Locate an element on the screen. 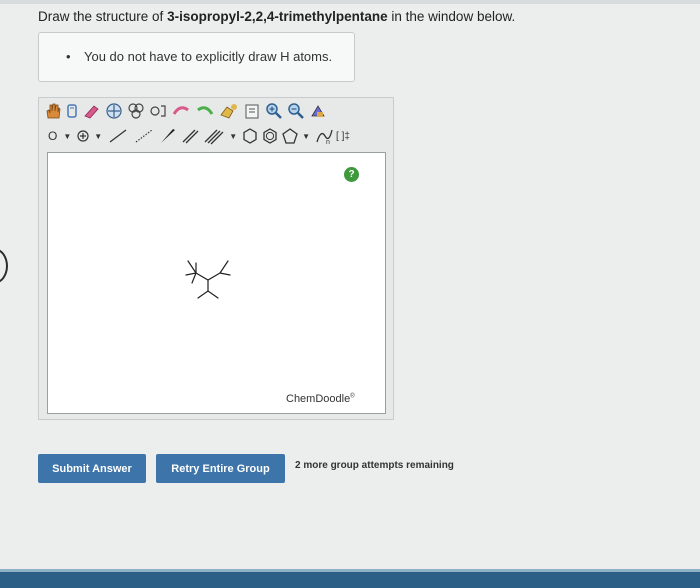 The height and width of the screenshot is (588, 700). benzene-ring-icon is located at coordinates (270, 136).